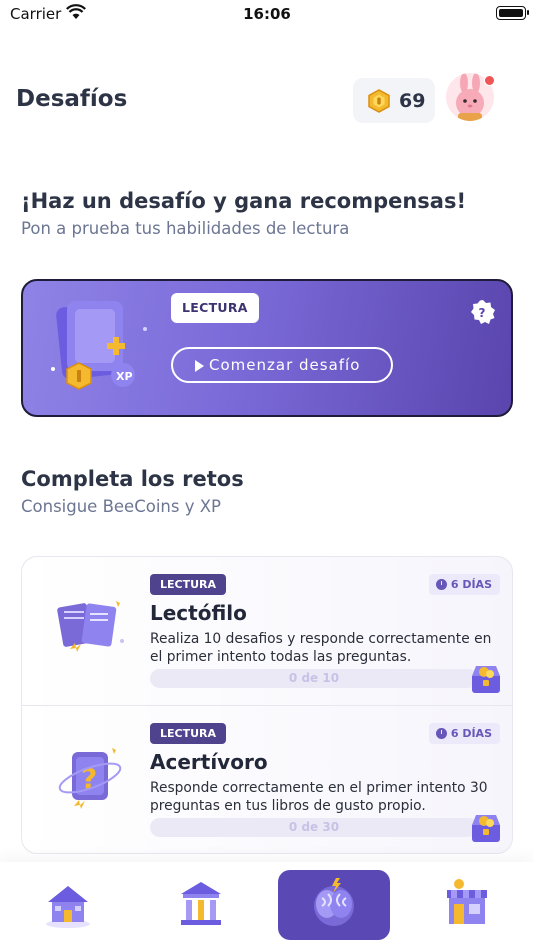 The image size is (534, 950). Describe the element at coordinates (185, 228) in the screenshot. I see `intro-subtitle: Pon a prueba tus habilidades de lectura` at that location.